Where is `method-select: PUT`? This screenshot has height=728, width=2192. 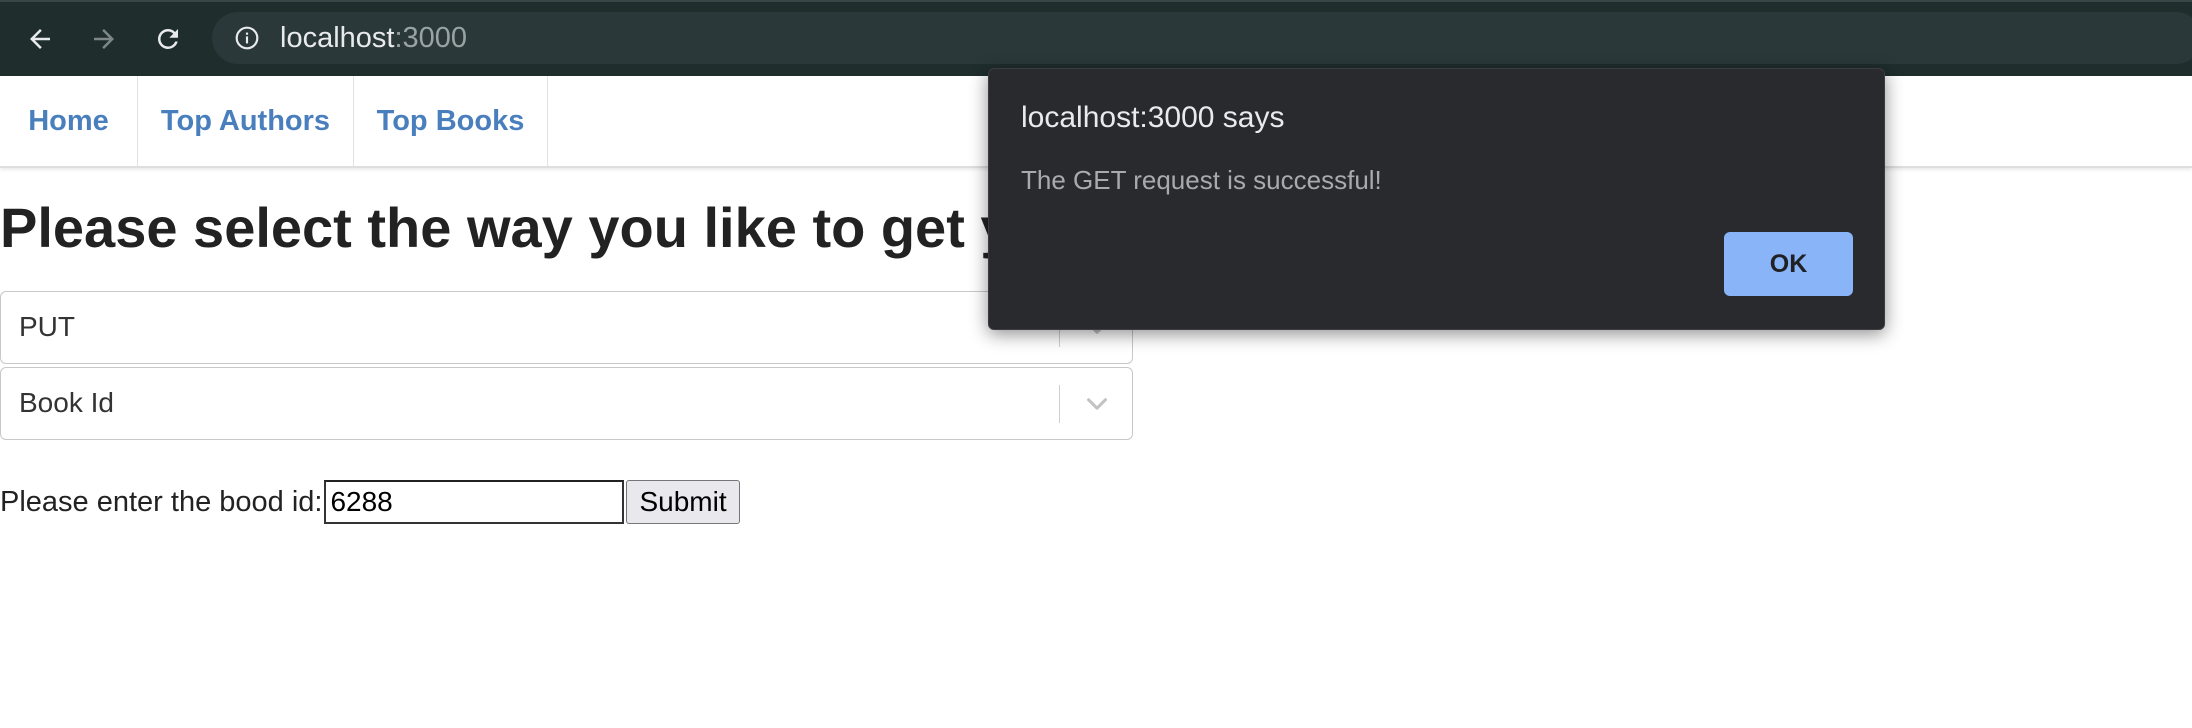
method-select: PUT is located at coordinates (566, 327).